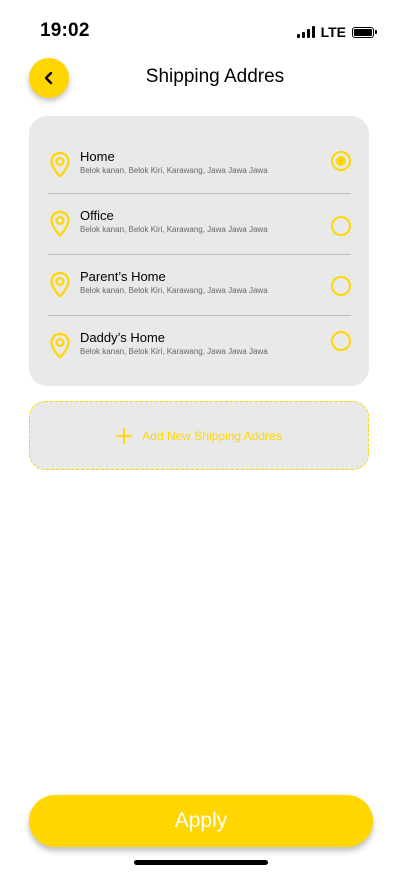 This screenshot has width=402, height=874. I want to click on add-address-label: Add New Shipping Addres, so click(212, 435).